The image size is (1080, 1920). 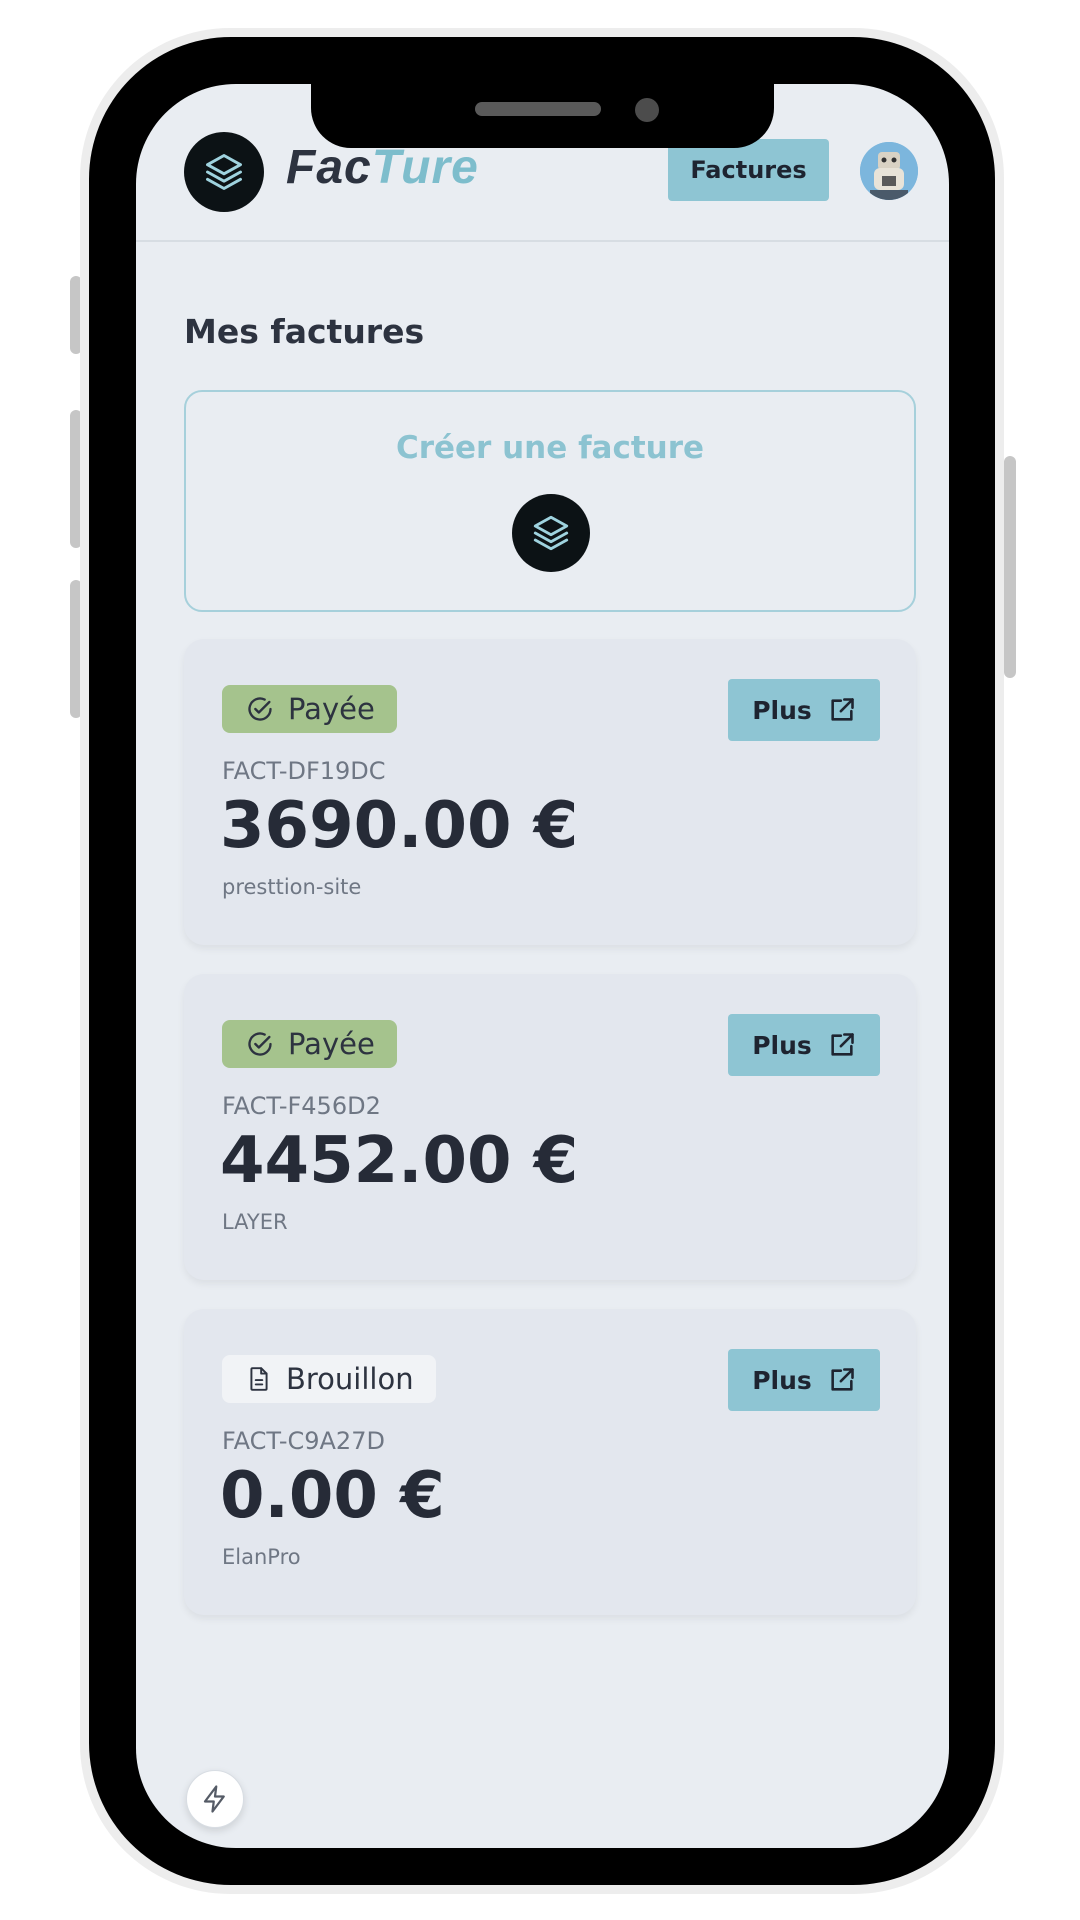 What do you see at coordinates (550, 448) in the screenshot?
I see `create-invoice-label: Créer une facture` at bounding box center [550, 448].